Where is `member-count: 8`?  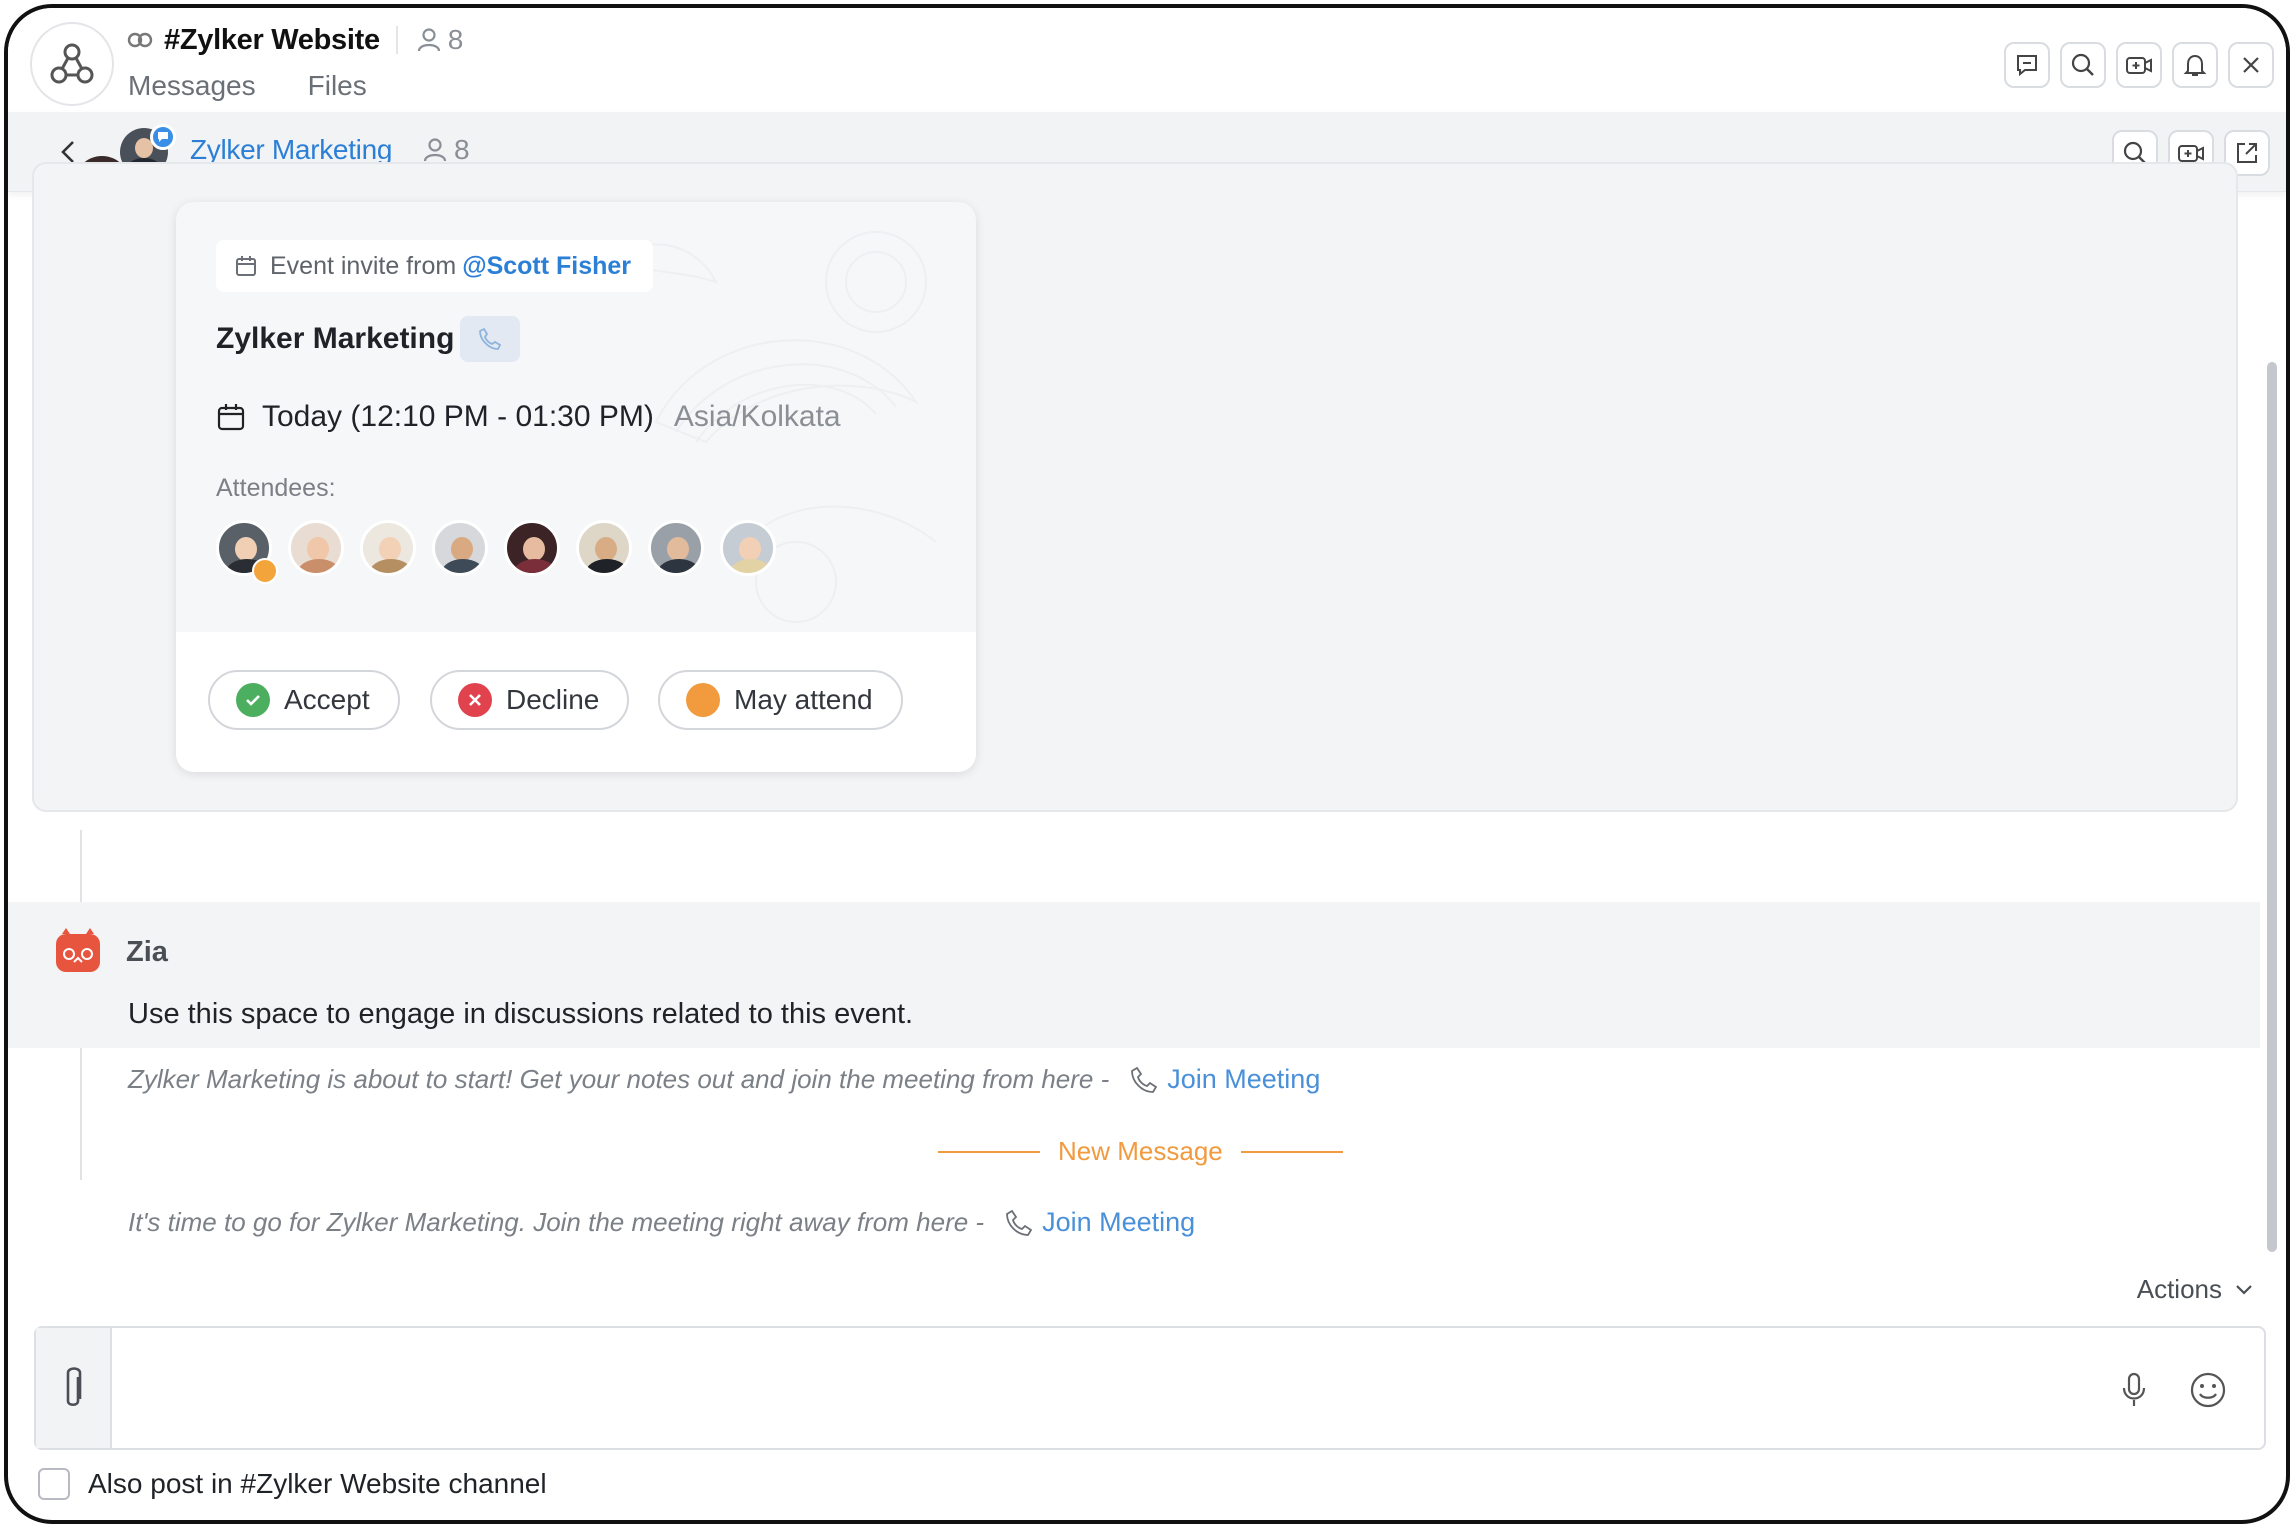 member-count: 8 is located at coordinates (456, 40).